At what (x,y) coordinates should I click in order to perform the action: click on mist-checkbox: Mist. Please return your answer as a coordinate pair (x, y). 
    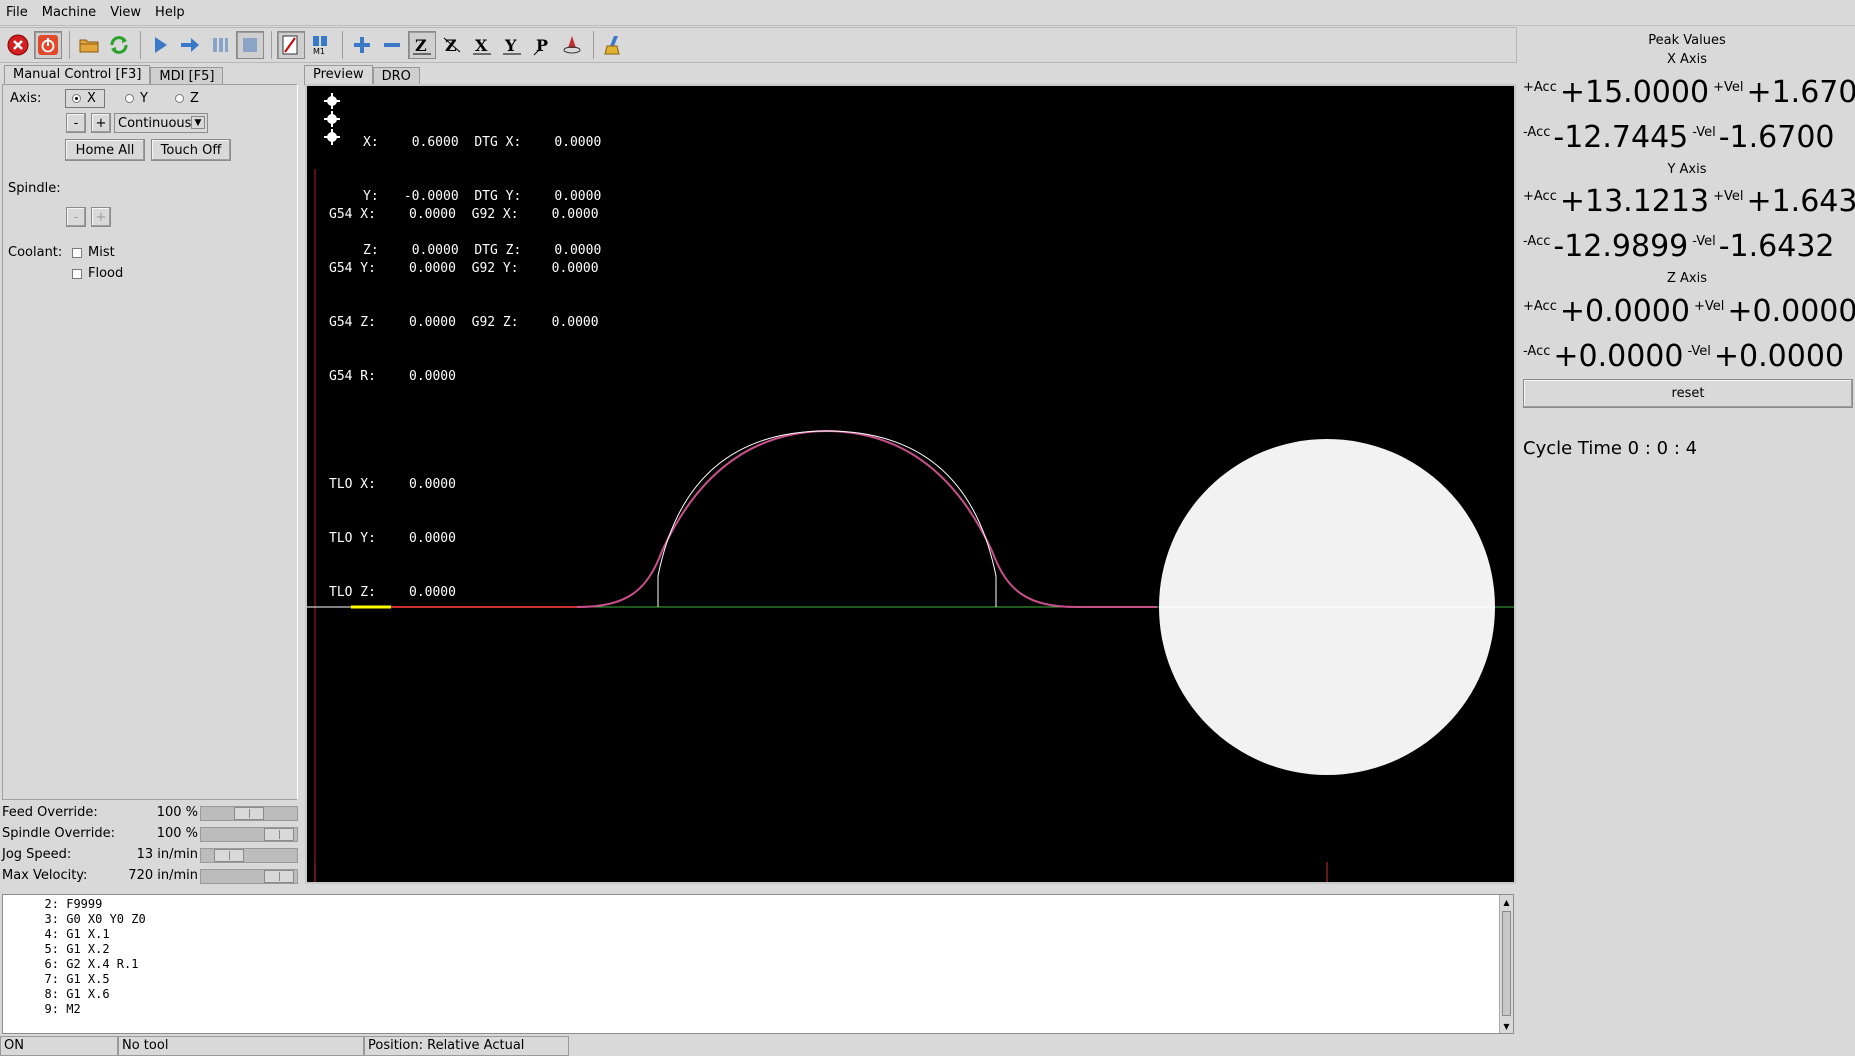
    Looking at the image, I should click on (93, 252).